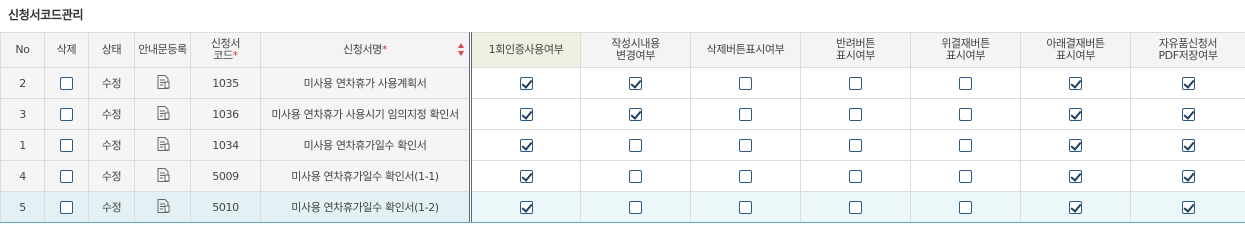 Image resolution: width=1245 pixels, height=240 pixels. What do you see at coordinates (745, 50) in the screenshot?
I see `col-header-delete-button: 삭제버튼표시여부` at bounding box center [745, 50].